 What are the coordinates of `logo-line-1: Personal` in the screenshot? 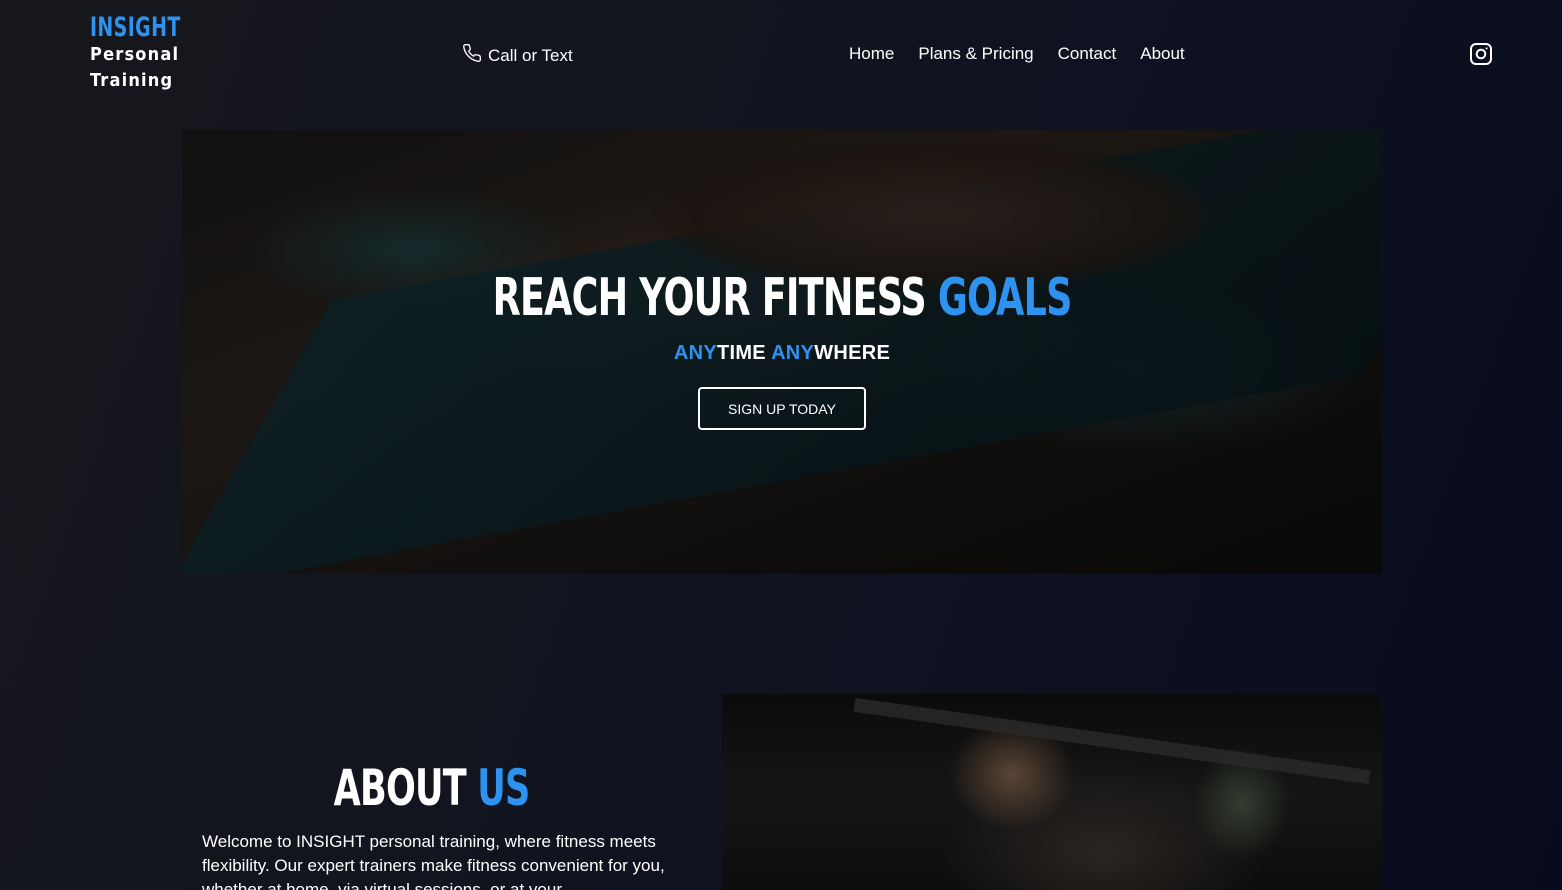 It's located at (135, 54).